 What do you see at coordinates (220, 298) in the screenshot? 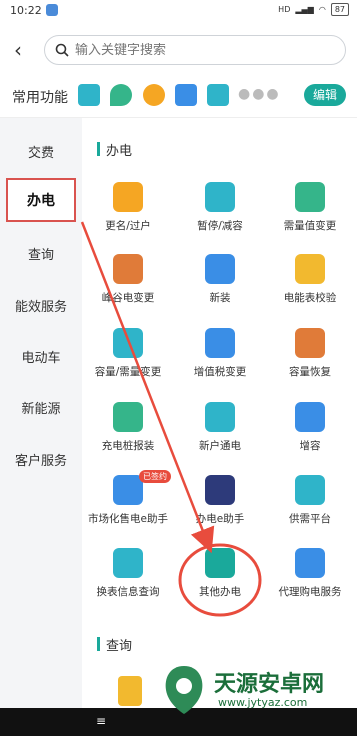
I see `service-label: 新装` at bounding box center [220, 298].